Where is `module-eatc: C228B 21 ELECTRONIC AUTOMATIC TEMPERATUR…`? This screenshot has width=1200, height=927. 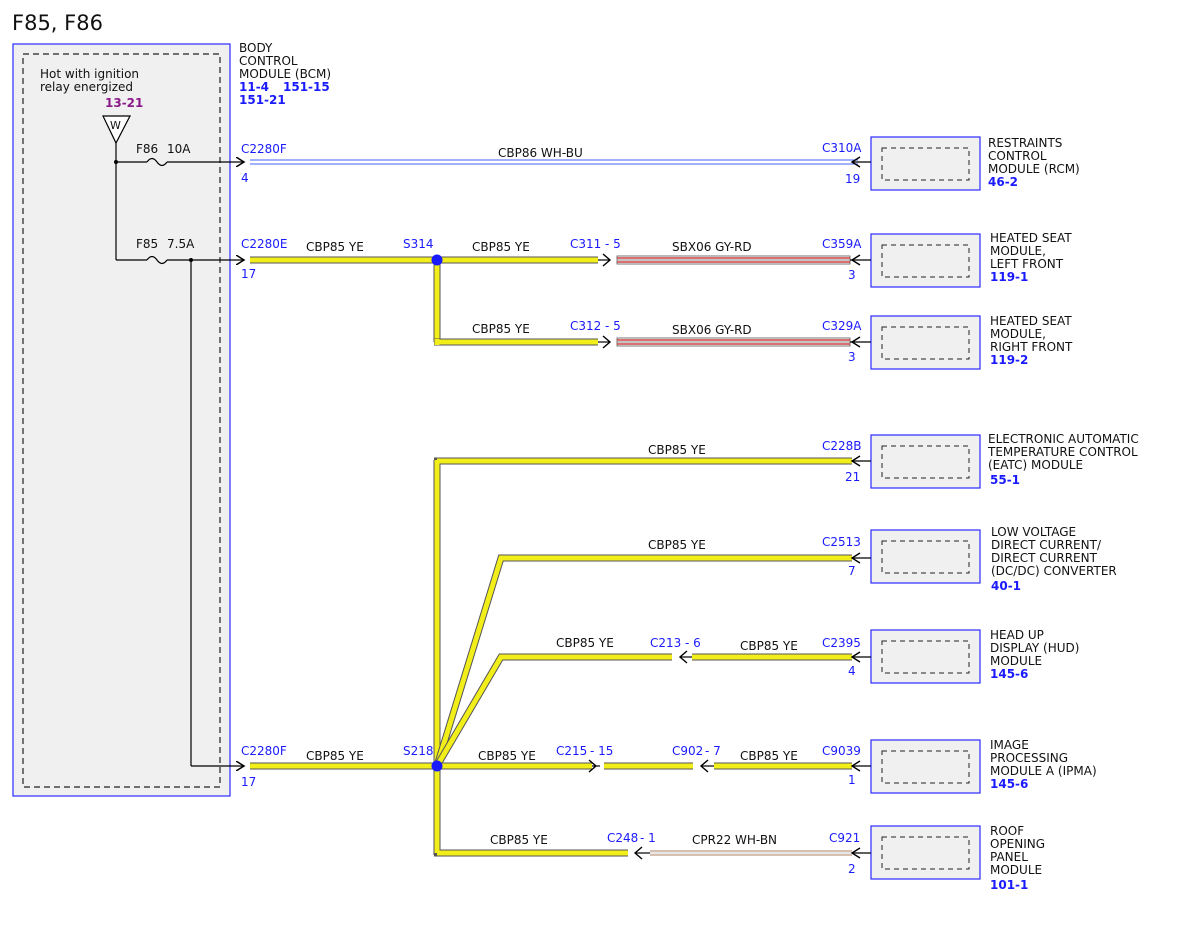
module-eatc: C228B 21 ELECTRONIC AUTOMATIC TEMPERATUR… is located at coordinates (980, 460).